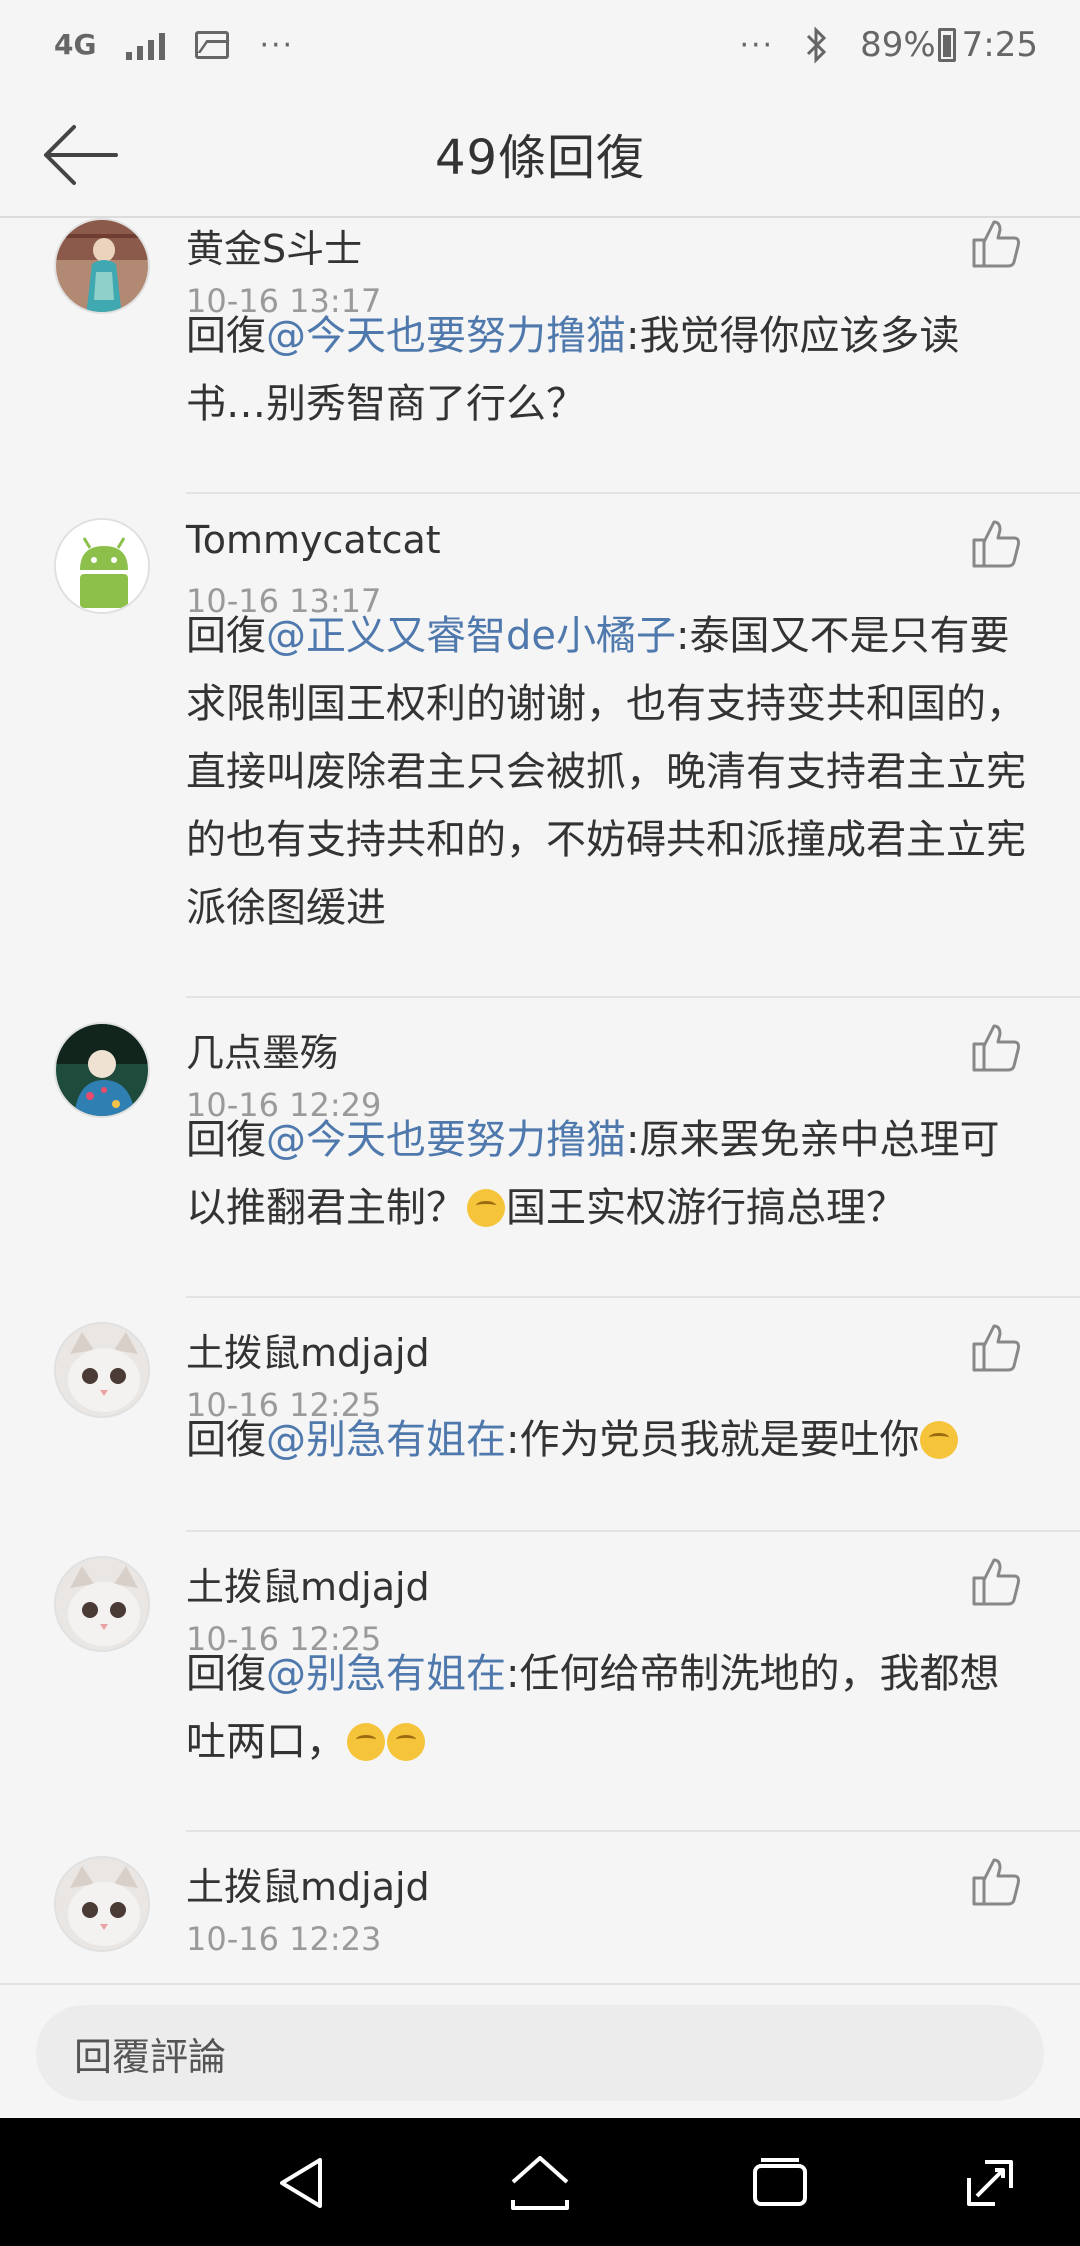 This screenshot has width=1080, height=2246. Describe the element at coordinates (540, 158) in the screenshot. I see `page-title: 49條回復` at that location.